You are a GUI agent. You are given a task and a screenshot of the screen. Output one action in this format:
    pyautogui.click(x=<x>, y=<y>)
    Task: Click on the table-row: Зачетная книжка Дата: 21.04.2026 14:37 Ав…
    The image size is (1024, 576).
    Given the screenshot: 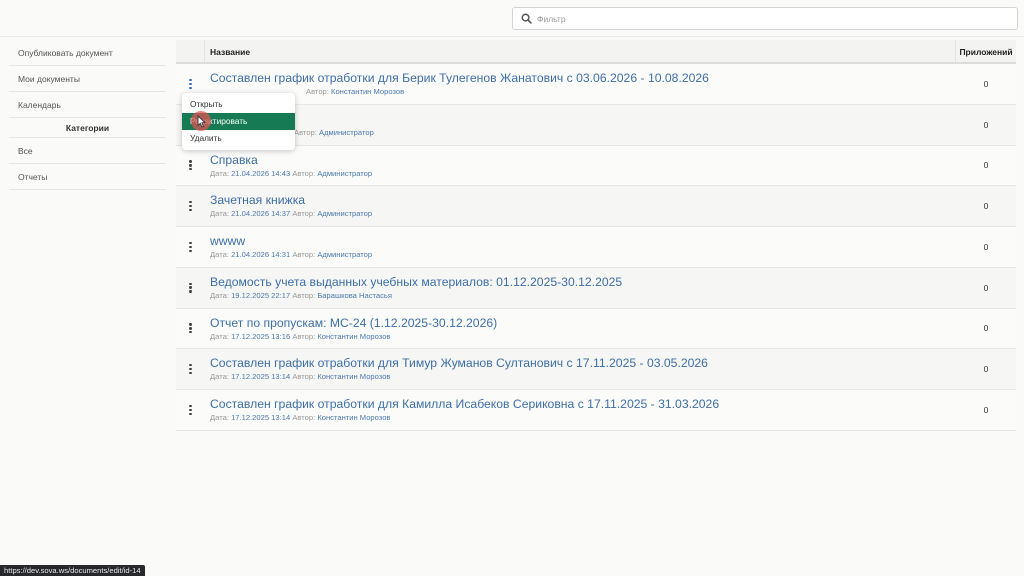 What is the action you would take?
    pyautogui.click(x=596, y=206)
    